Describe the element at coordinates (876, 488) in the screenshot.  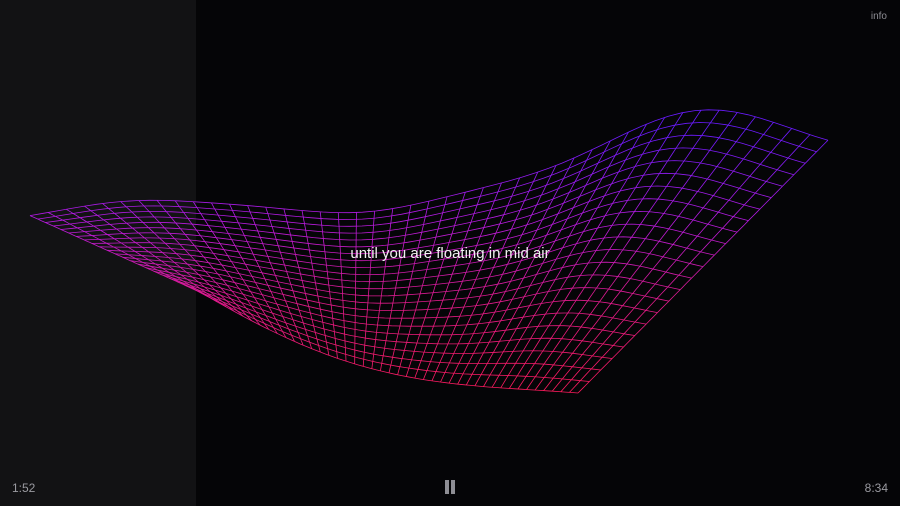
I see `total-time: 8:34` at that location.